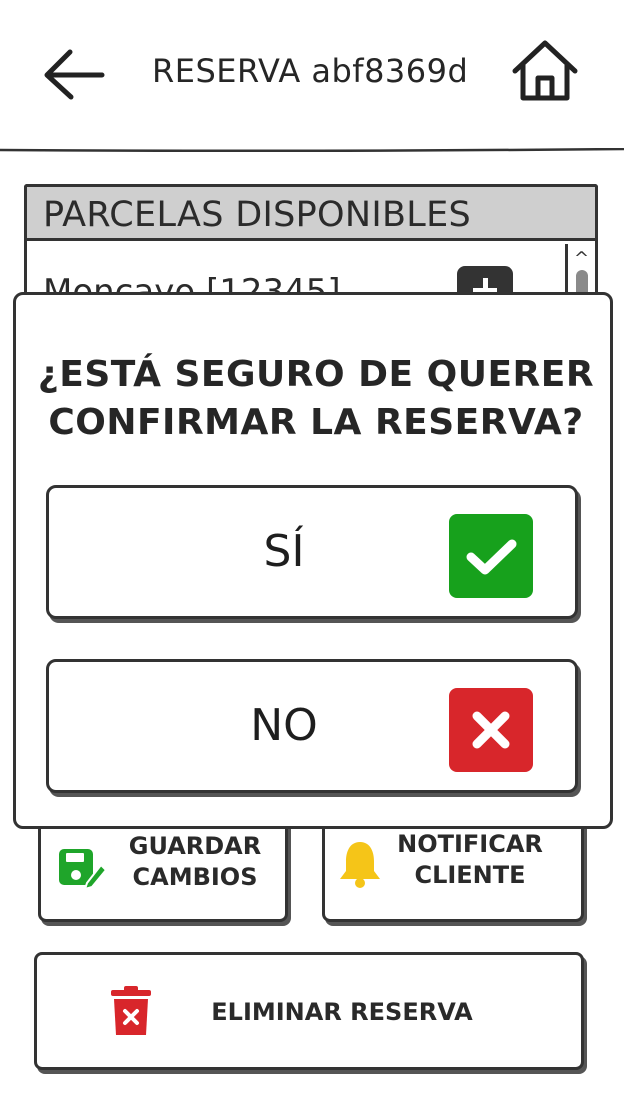 Image resolution: width=624 pixels, height=1095 pixels. Describe the element at coordinates (312, 150) in the screenshot. I see `header-divider` at that location.